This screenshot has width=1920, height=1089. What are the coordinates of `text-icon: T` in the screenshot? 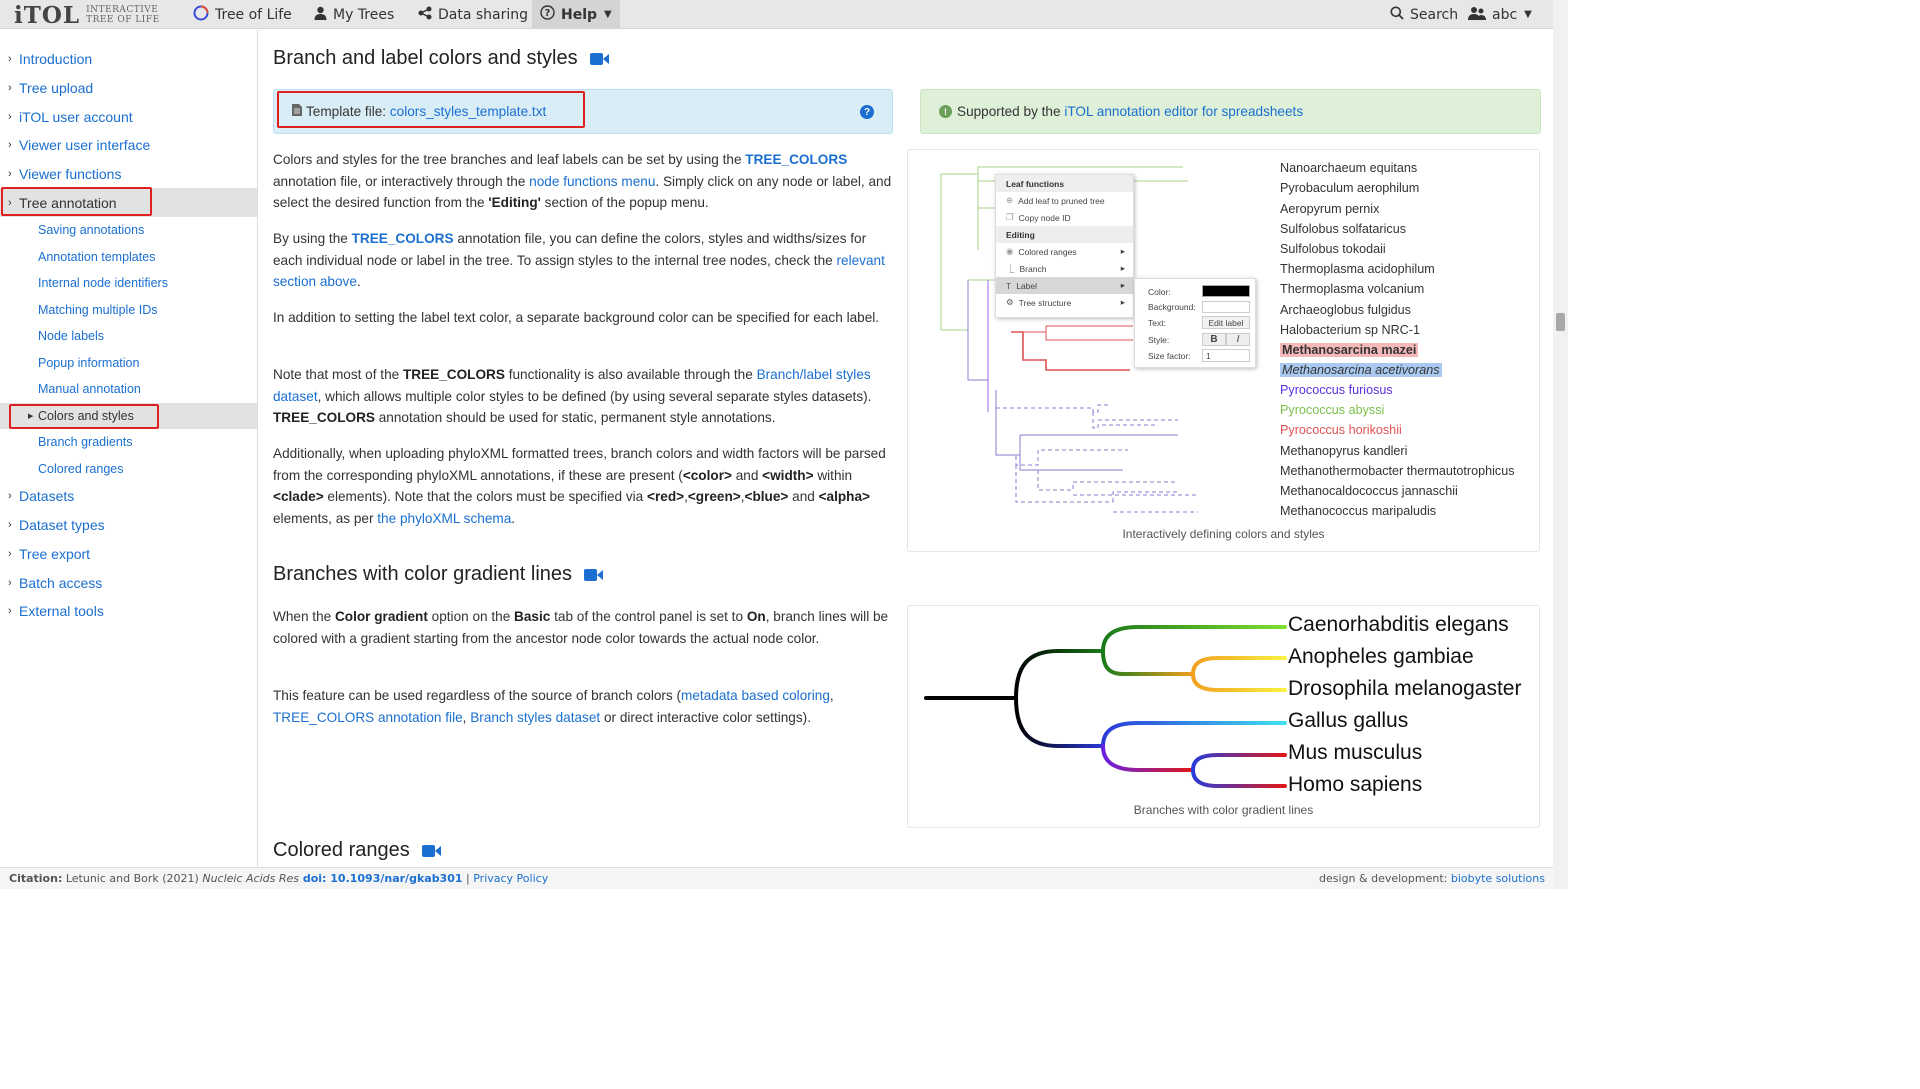 It's located at (1009, 285).